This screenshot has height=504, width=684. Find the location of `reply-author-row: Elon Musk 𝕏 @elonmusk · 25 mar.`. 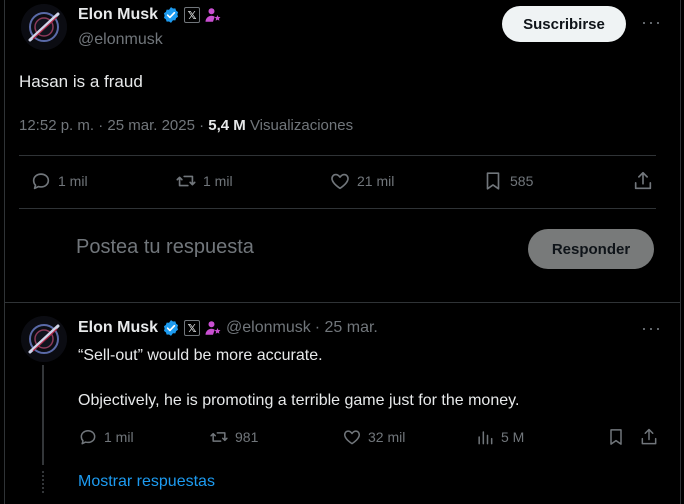

reply-author-row: Elon Musk 𝕏 @elonmusk · 25 mar. is located at coordinates (228, 328).